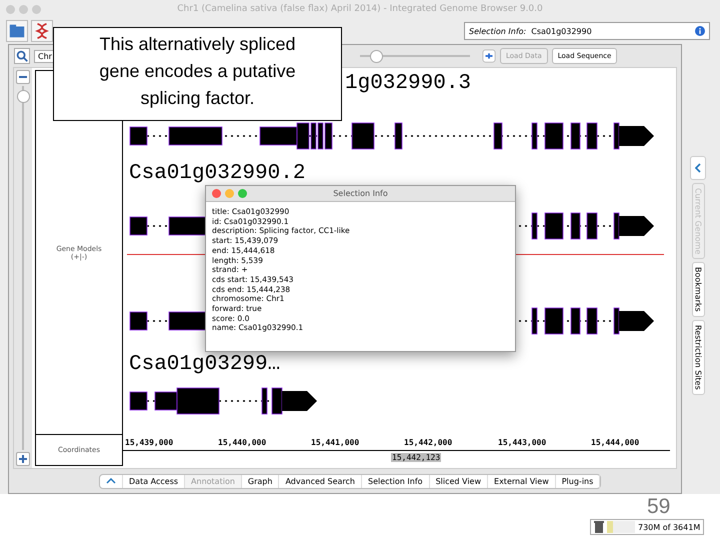  What do you see at coordinates (669, 527) in the screenshot?
I see `memory-usage: 730M of 3641M` at bounding box center [669, 527].